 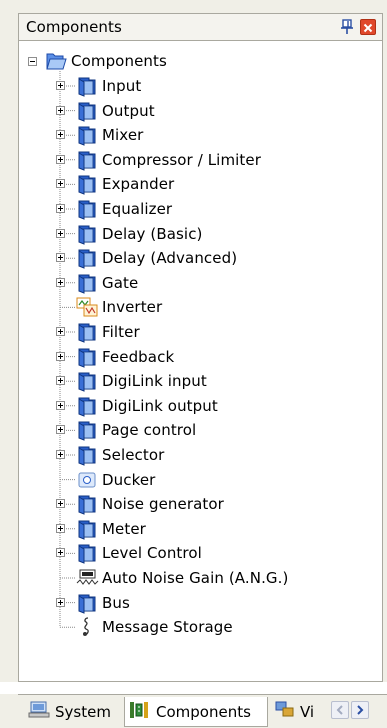 What do you see at coordinates (32, 61) in the screenshot?
I see `collapse-toggle` at bounding box center [32, 61].